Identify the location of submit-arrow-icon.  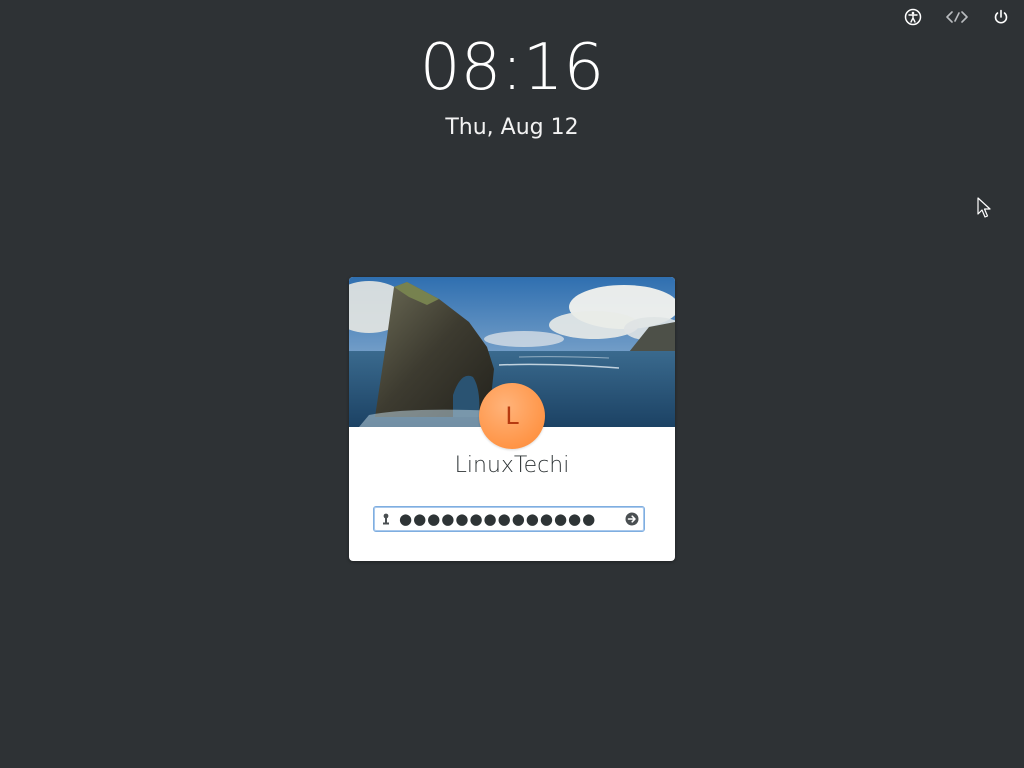
(632, 519).